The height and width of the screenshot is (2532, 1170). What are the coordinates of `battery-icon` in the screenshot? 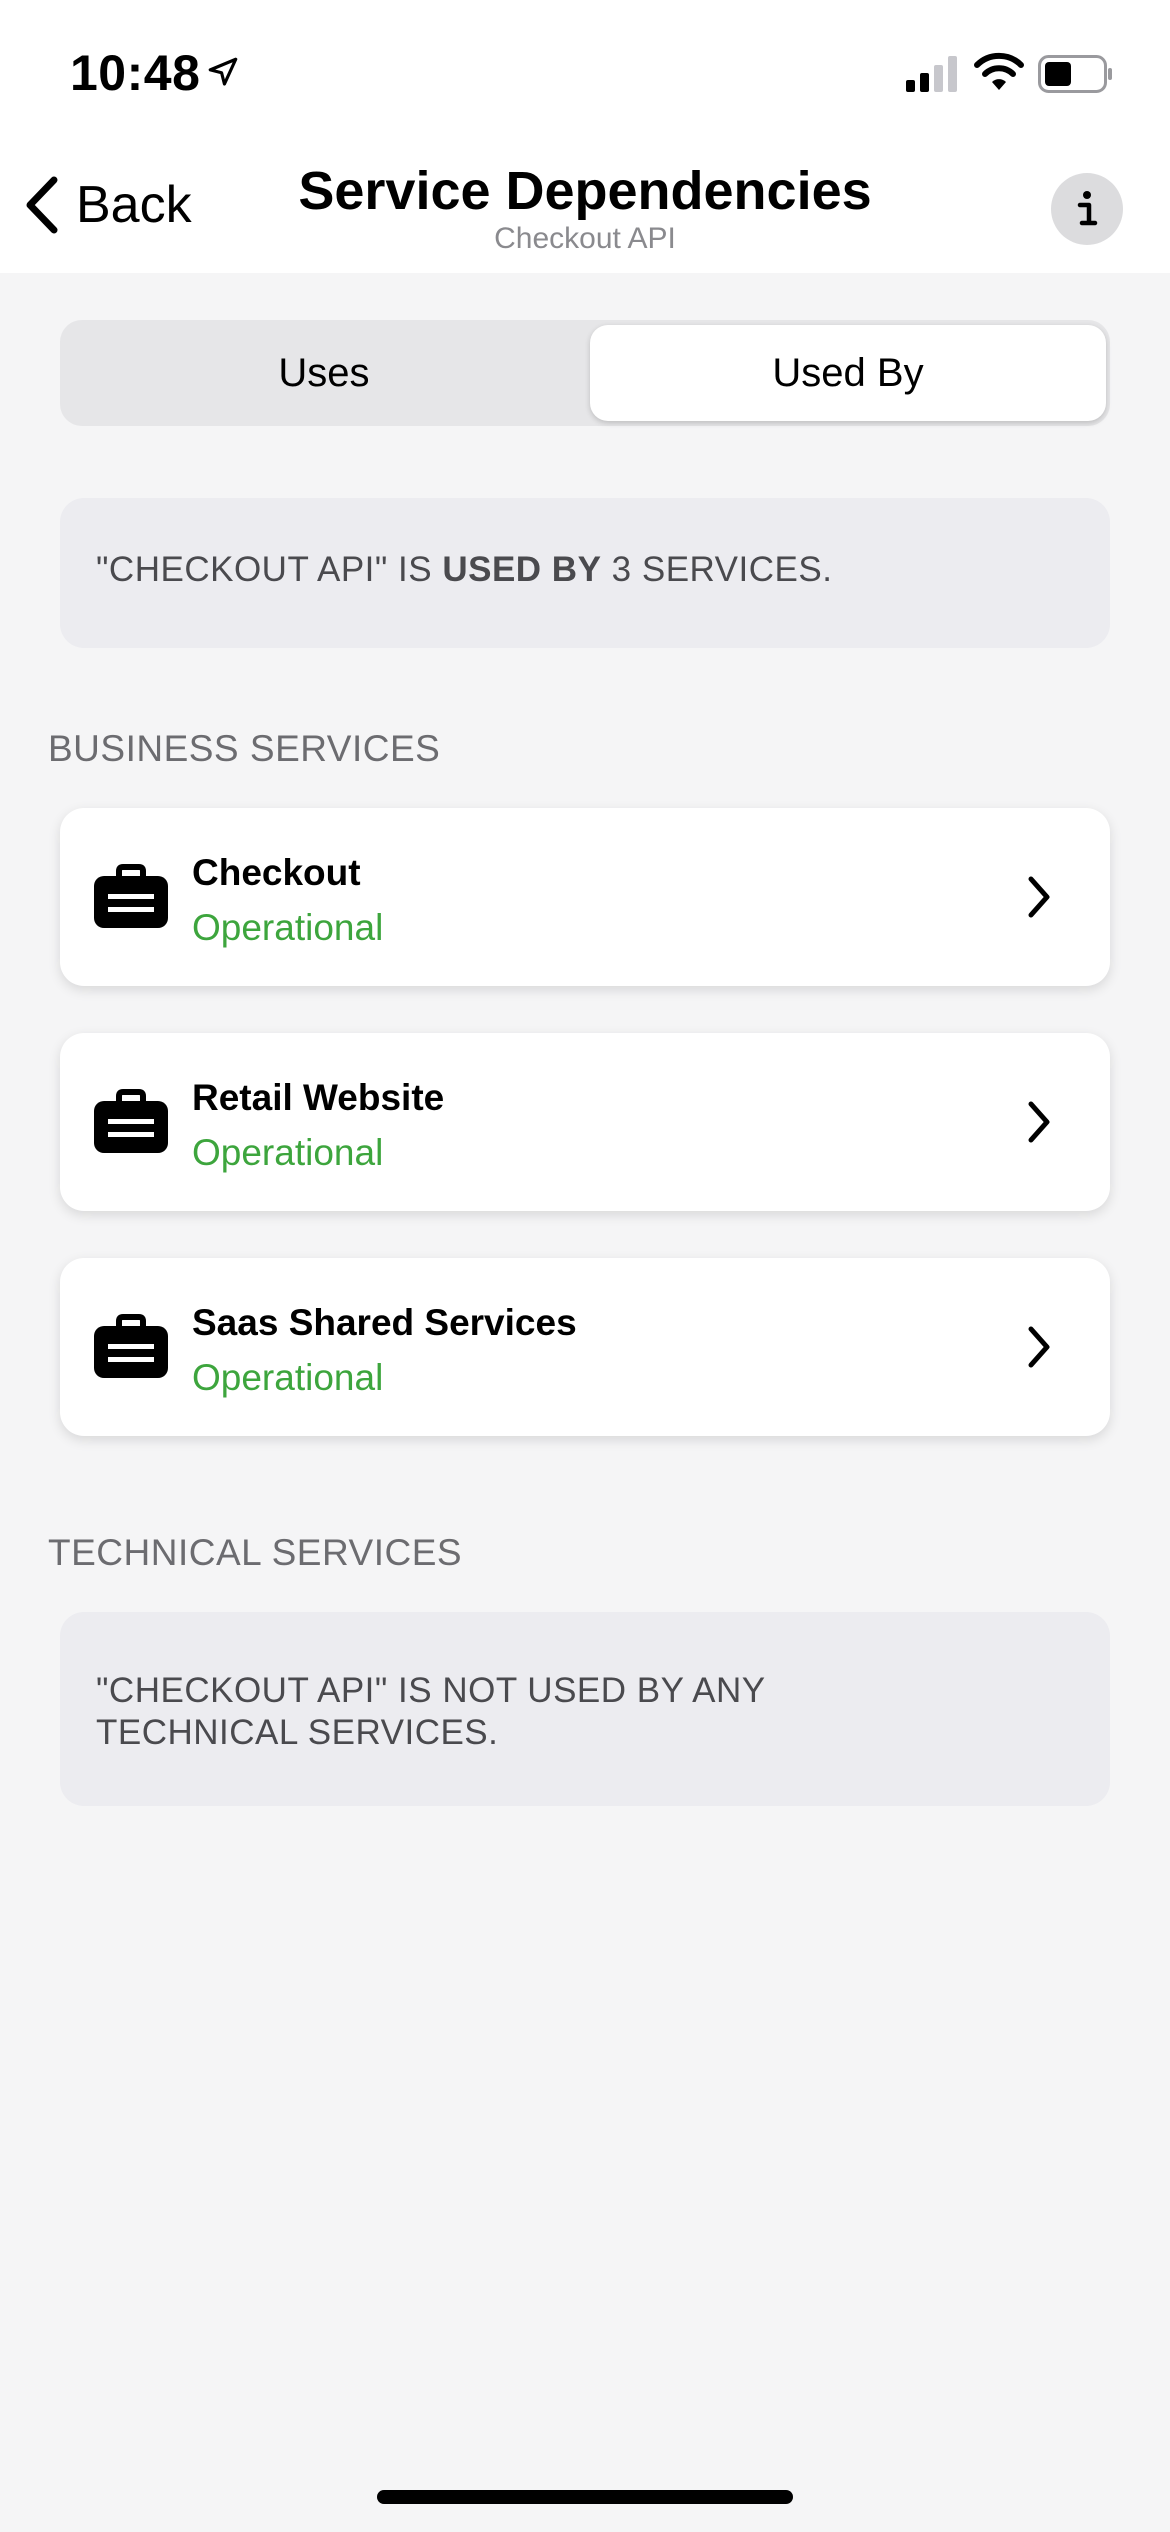 It's located at (1075, 74).